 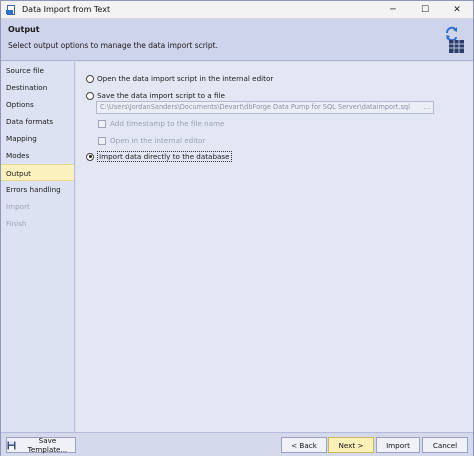 What do you see at coordinates (237, 10) in the screenshot?
I see `title-bar: Data Import from Text ─ ☐ ✕` at bounding box center [237, 10].